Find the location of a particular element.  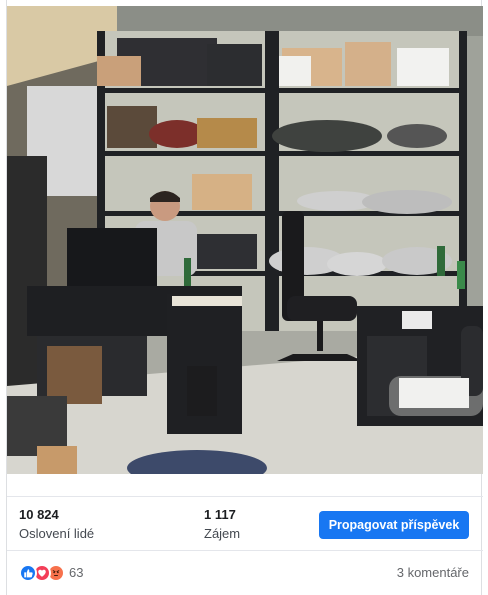

engagement-value: 1 117 is located at coordinates (220, 514).